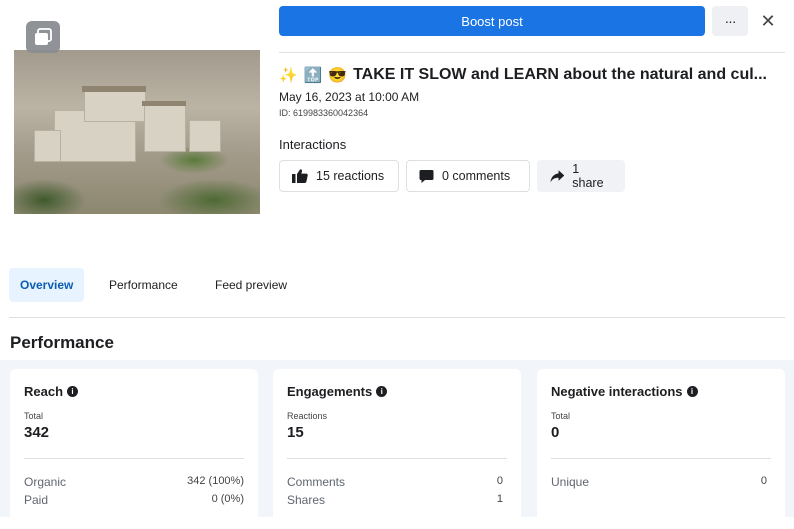 The width and height of the screenshot is (794, 529). Describe the element at coordinates (730, 21) in the screenshot. I see `more-options-button: ···` at that location.